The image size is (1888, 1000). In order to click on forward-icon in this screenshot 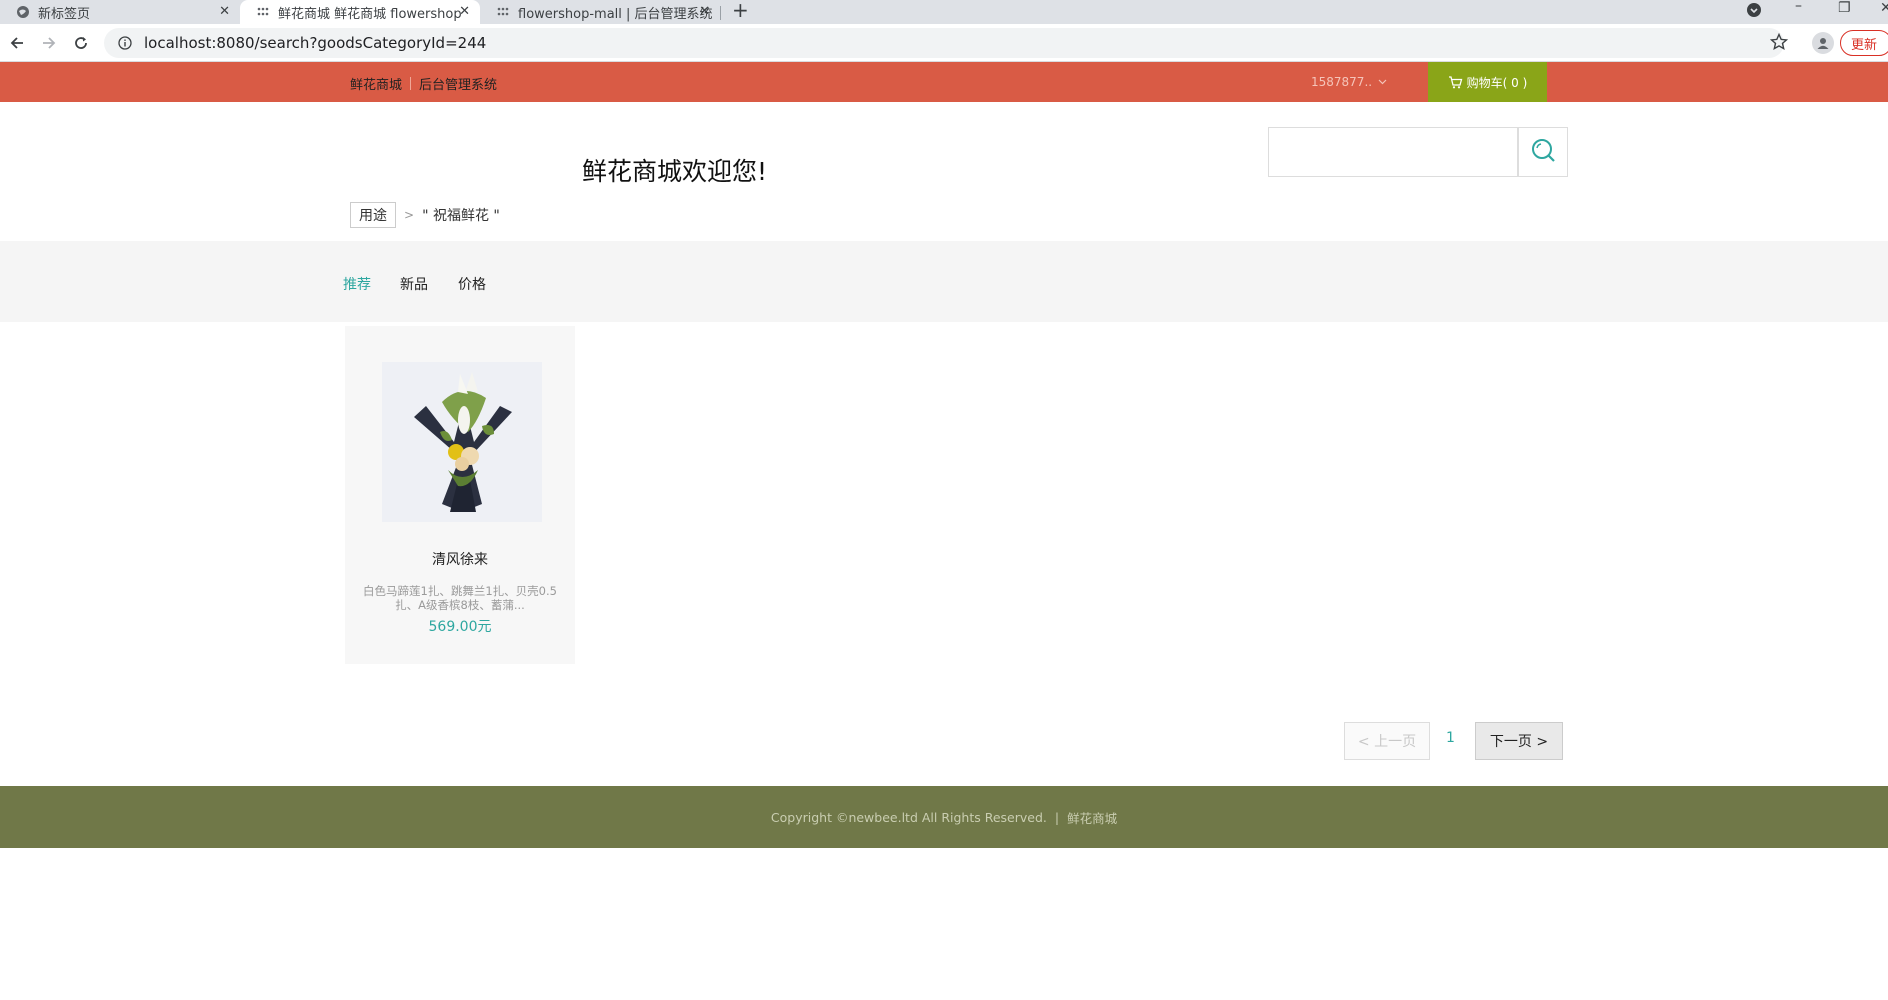, I will do `click(49, 43)`.